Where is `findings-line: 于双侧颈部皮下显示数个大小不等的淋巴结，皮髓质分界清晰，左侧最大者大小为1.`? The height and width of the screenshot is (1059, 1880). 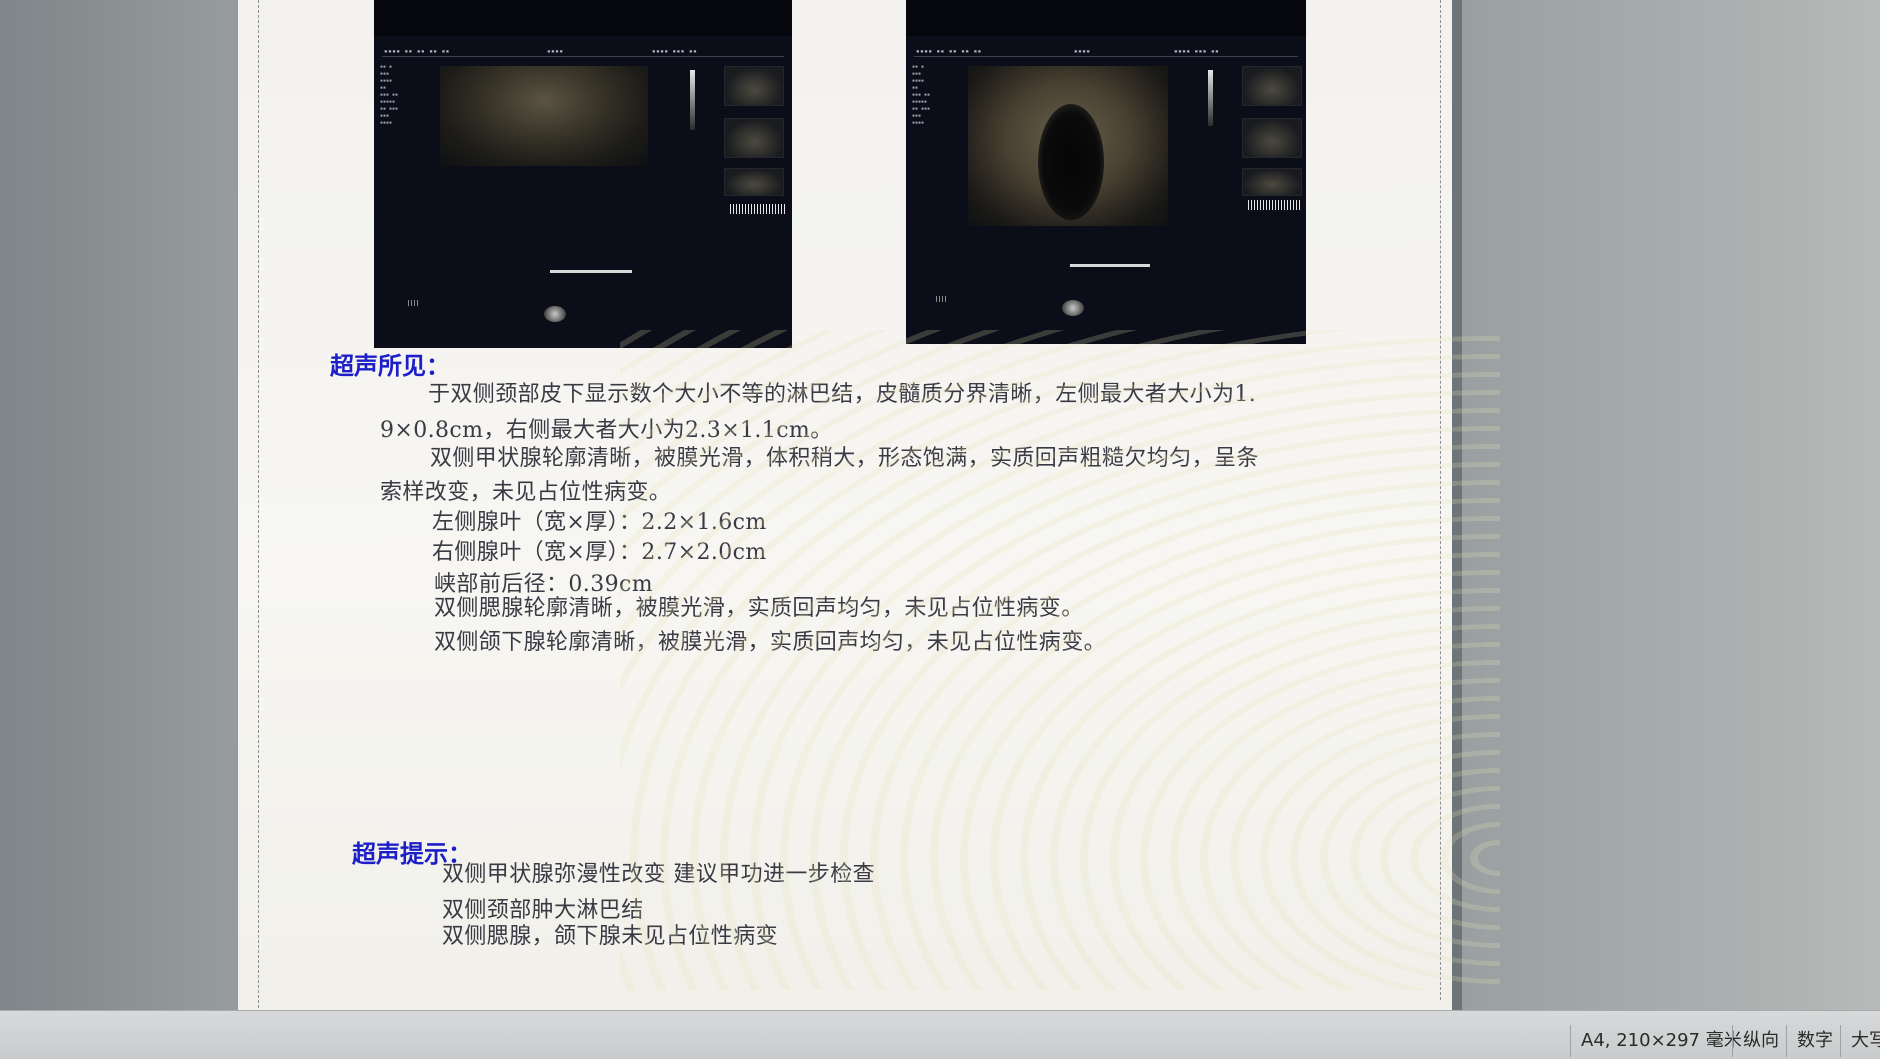
findings-line: 于双侧颈部皮下显示数个大小不等的淋巴结，皮髓质分界清晰，左侧最大者大小为1. is located at coordinates (842, 394).